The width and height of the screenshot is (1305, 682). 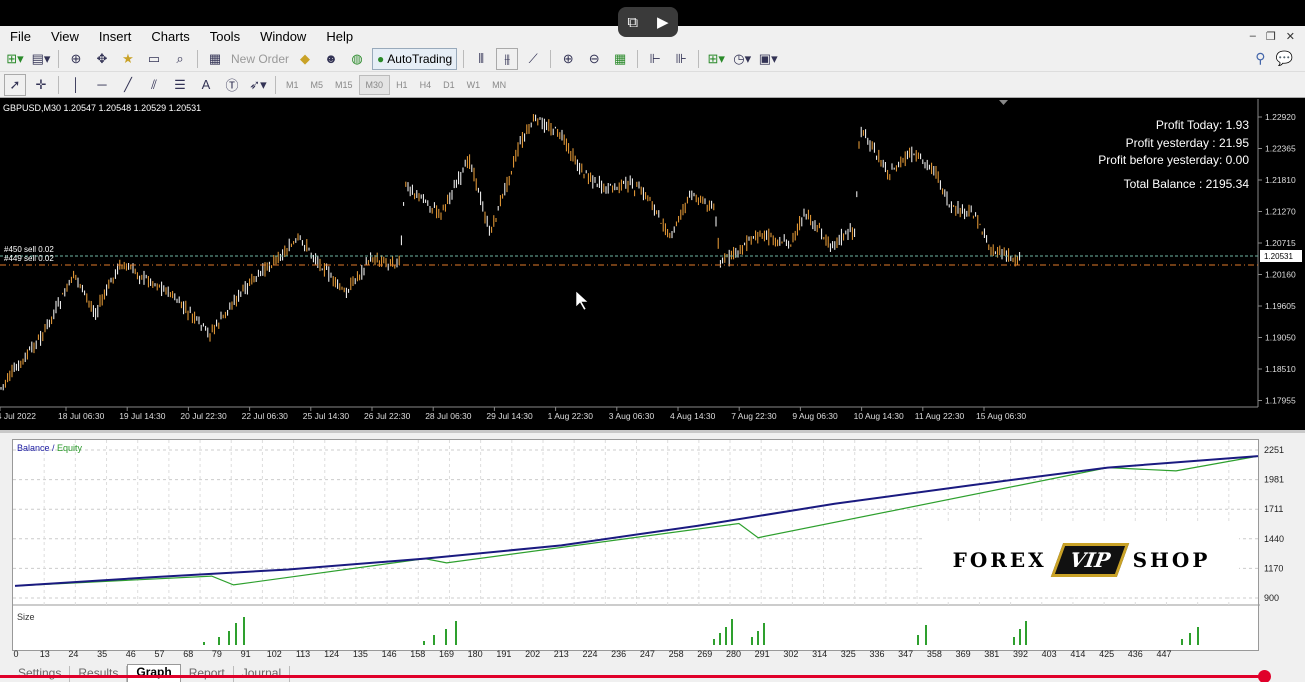 What do you see at coordinates (481, 59) in the screenshot?
I see `bar-chart-icon: ⫴` at bounding box center [481, 59].